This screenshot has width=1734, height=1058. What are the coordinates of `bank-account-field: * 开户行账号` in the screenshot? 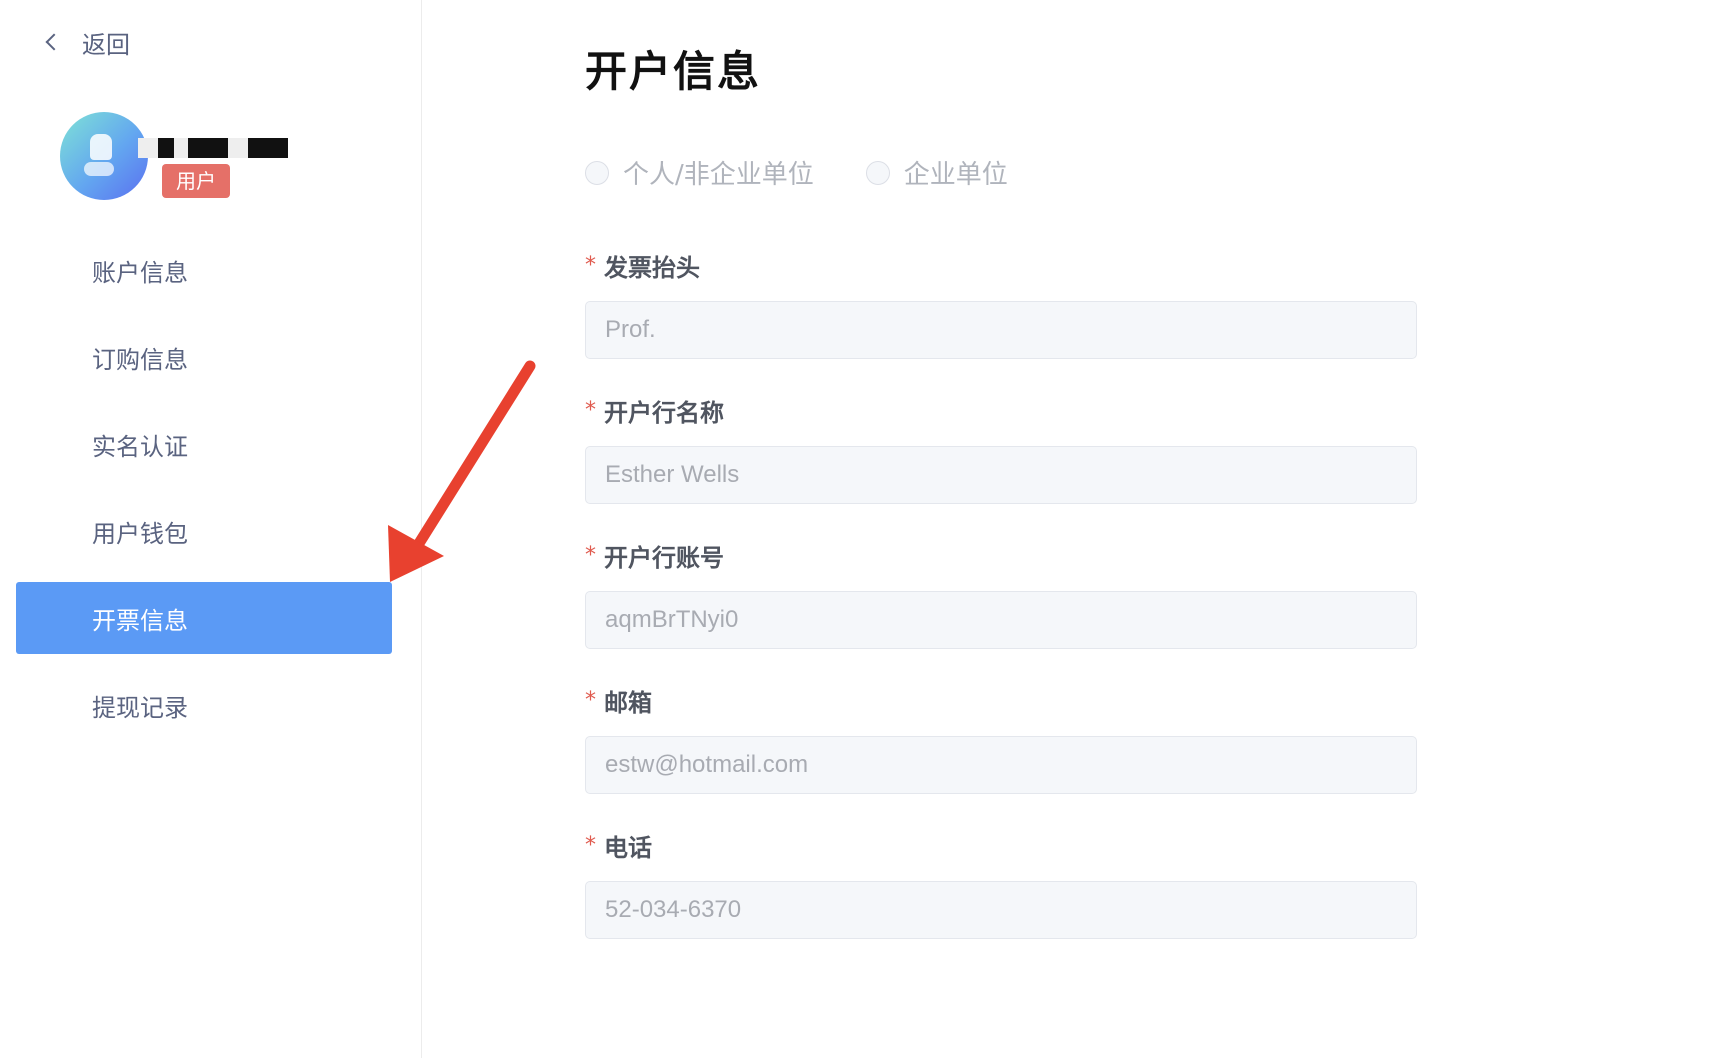 It's located at (1001, 593).